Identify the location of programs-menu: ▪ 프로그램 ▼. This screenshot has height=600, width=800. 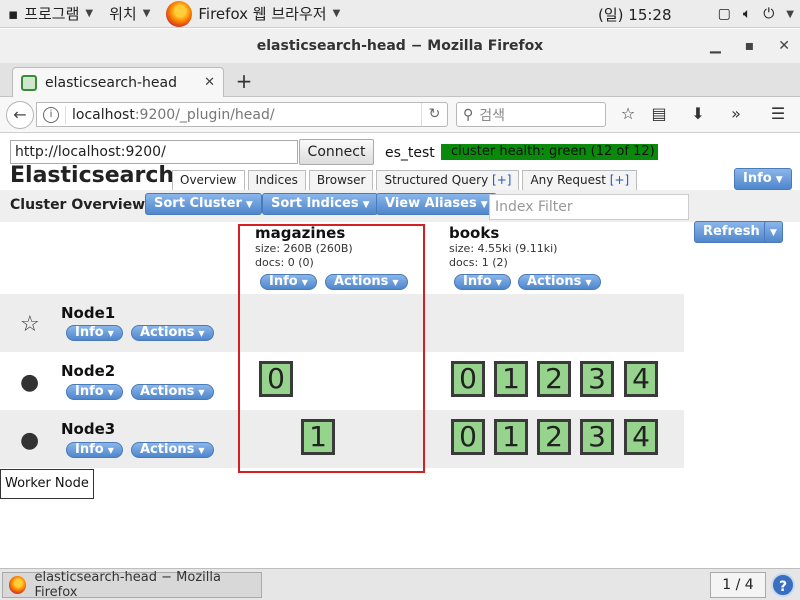
(50, 14).